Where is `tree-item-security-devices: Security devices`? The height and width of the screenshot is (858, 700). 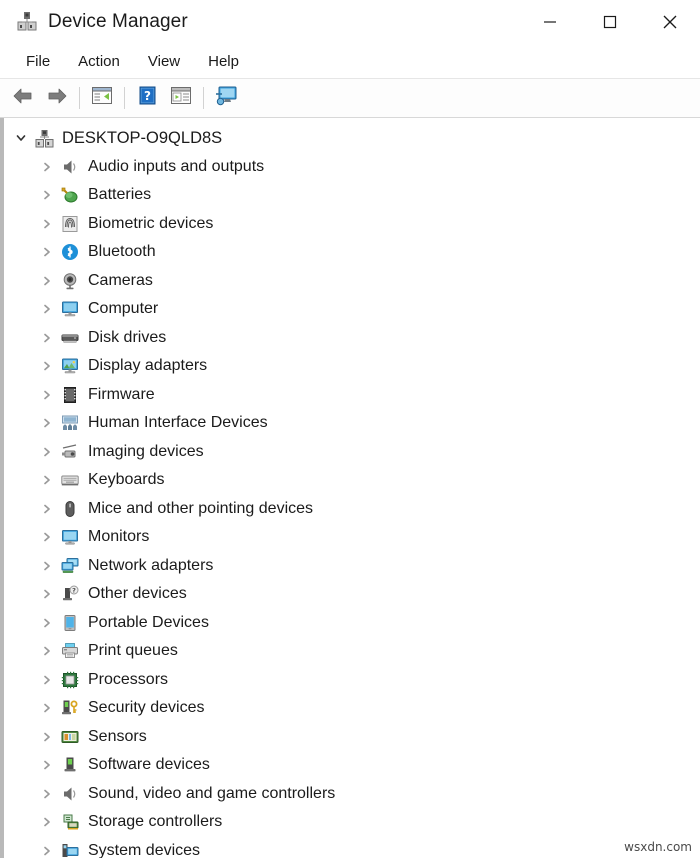 tree-item-security-devices: Security devices is located at coordinates (352, 708).